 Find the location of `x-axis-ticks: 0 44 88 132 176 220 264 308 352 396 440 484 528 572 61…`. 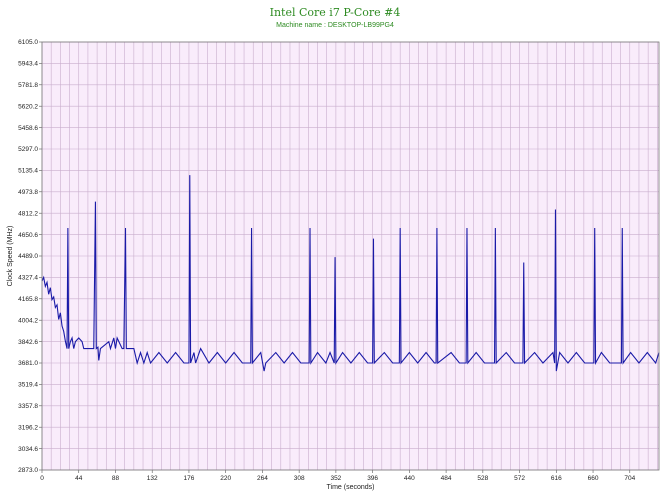

x-axis-ticks: 0 44 88 132 176 220 264 308 352 396 440 484 528 572 61… is located at coordinates (338, 476).